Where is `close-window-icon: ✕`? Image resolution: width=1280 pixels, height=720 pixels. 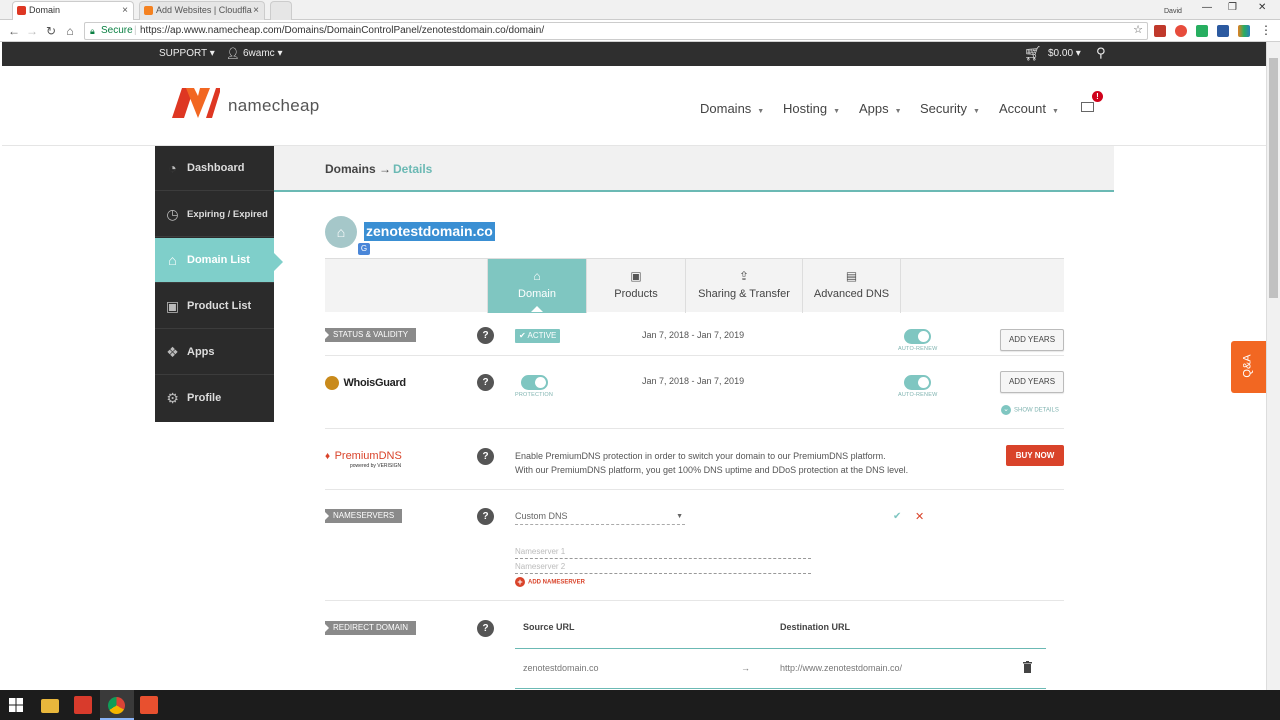
close-window-icon: ✕ is located at coordinates (1262, 7).